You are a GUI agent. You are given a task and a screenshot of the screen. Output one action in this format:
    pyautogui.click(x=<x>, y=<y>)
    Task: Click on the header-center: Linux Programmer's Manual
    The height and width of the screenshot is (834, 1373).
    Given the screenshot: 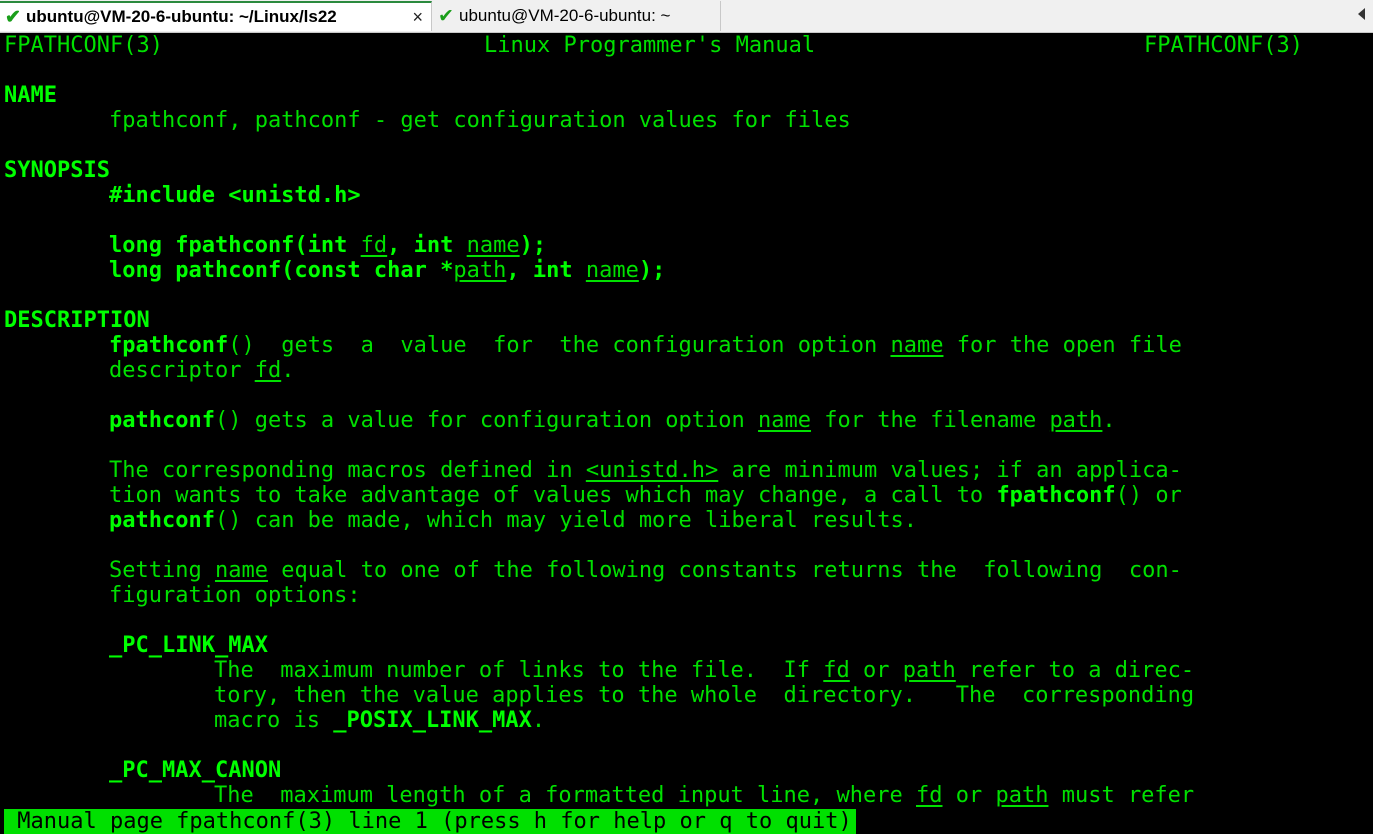 What is the action you would take?
    pyautogui.click(x=650, y=45)
    